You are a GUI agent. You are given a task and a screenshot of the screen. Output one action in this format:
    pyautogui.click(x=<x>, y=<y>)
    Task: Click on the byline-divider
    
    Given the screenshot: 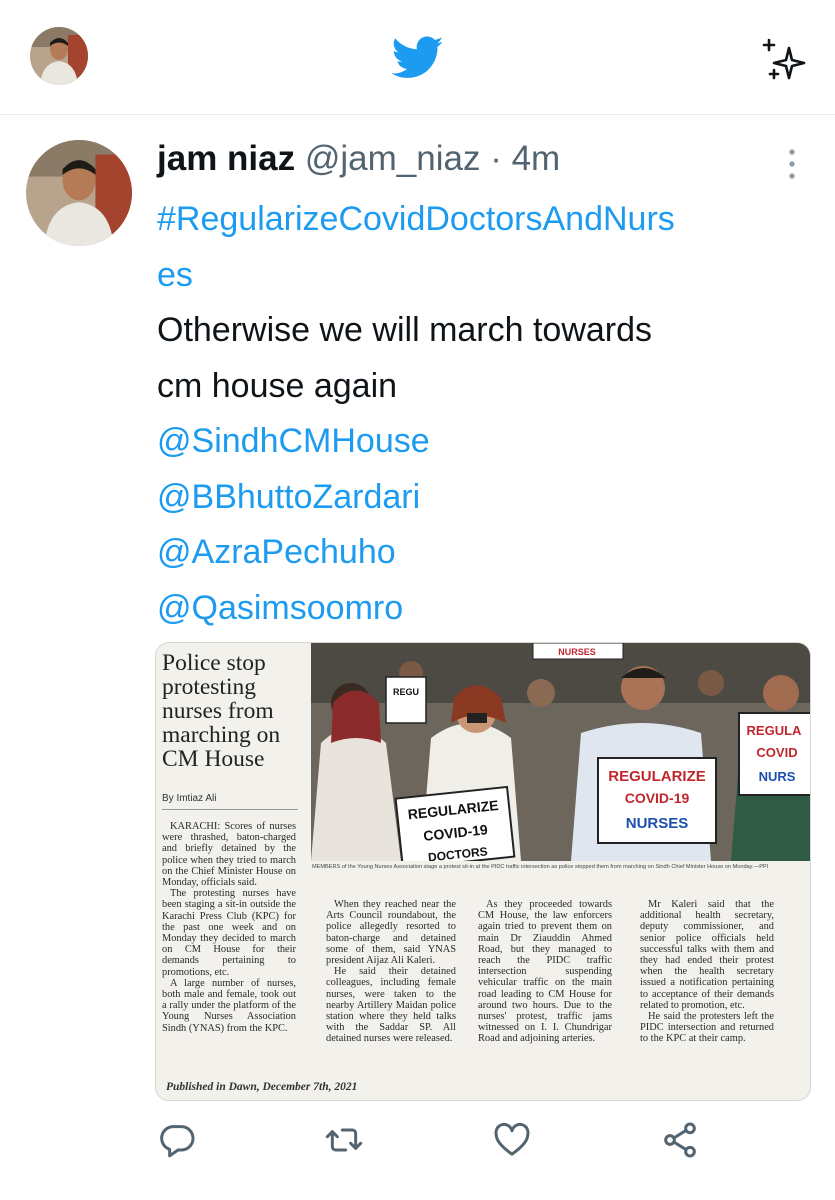 What is the action you would take?
    pyautogui.click(x=230, y=809)
    